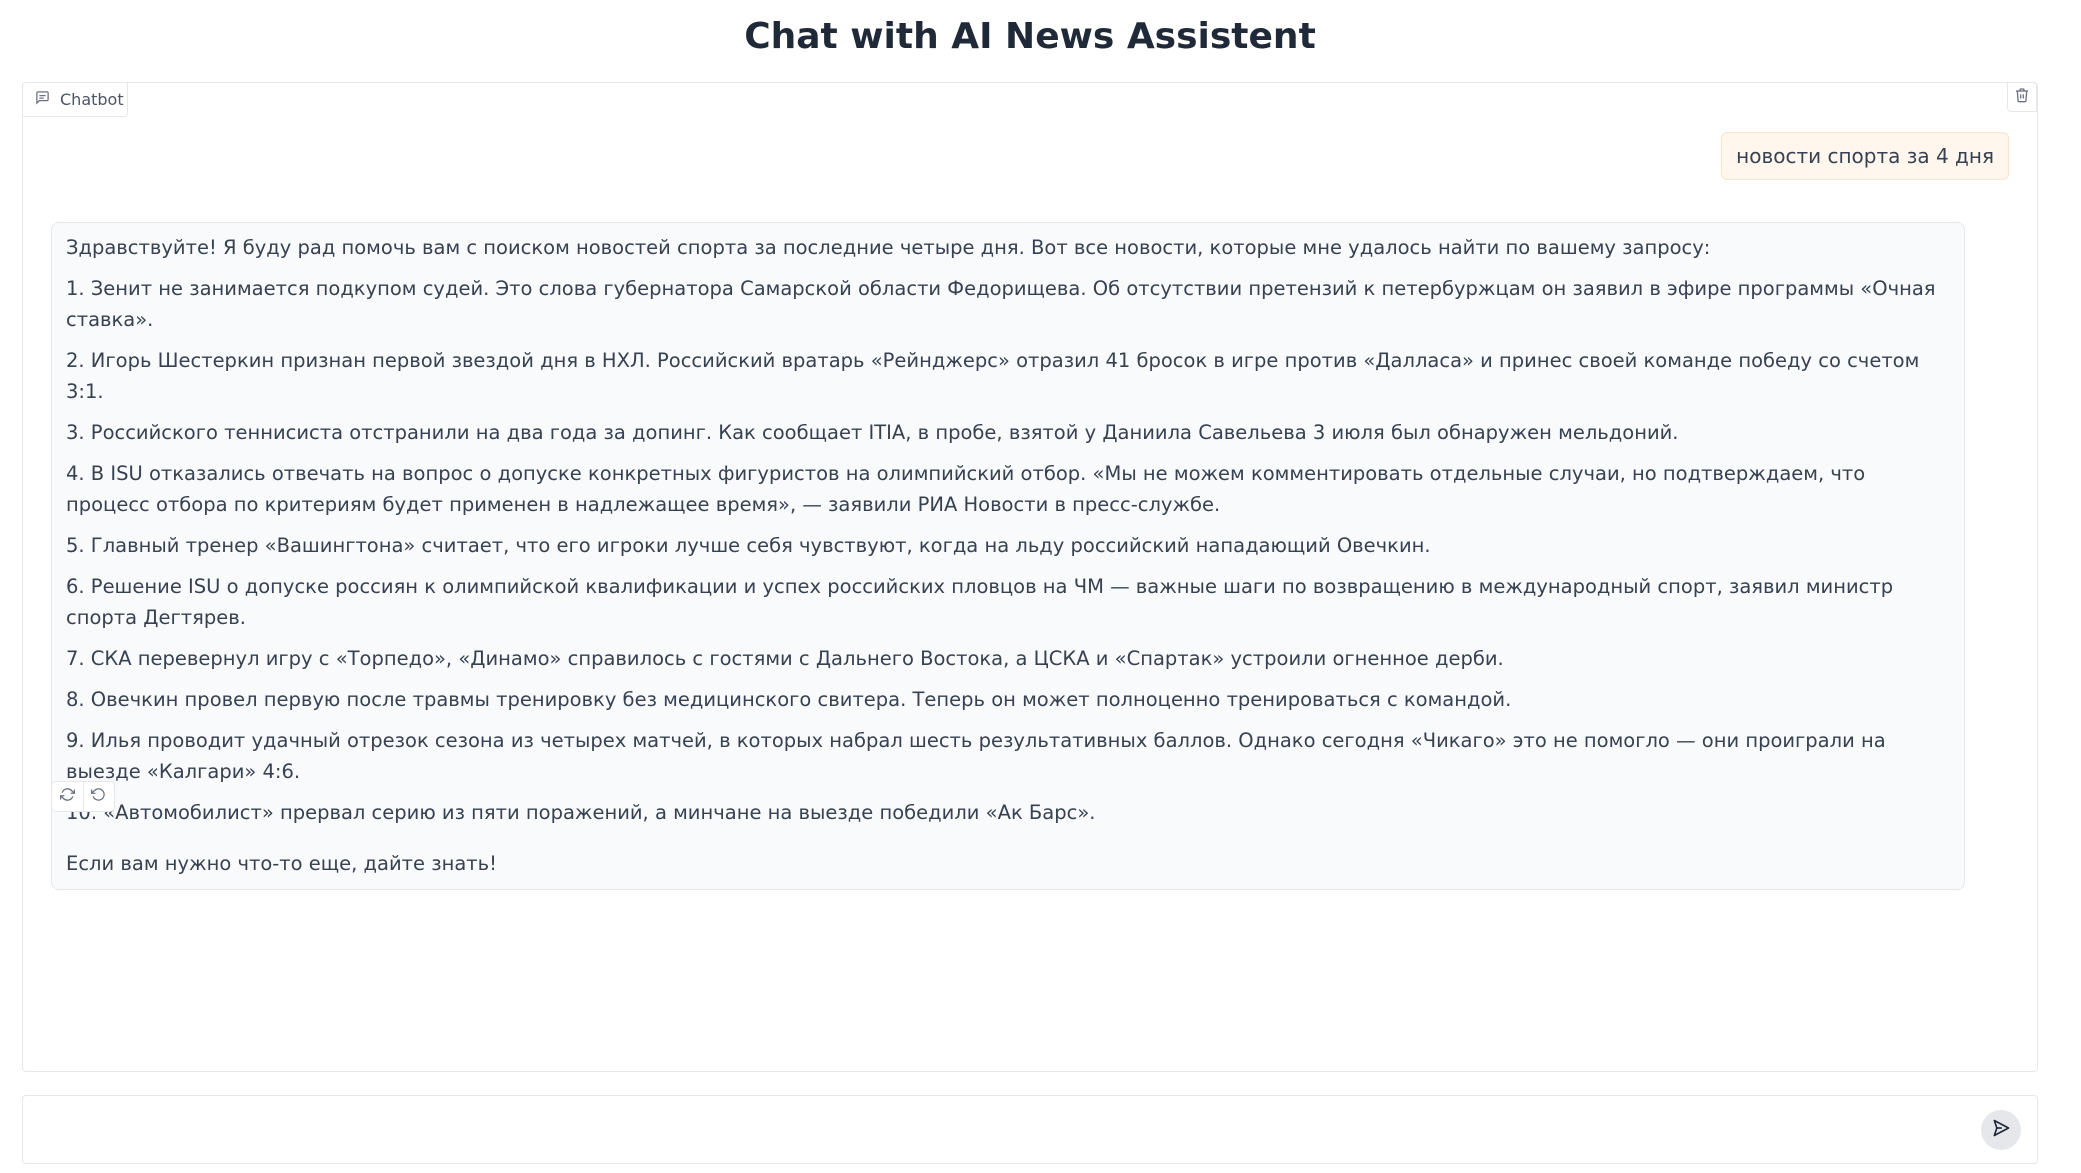  I want to click on page-title: Chat with AI News Assistent, so click(1030, 36).